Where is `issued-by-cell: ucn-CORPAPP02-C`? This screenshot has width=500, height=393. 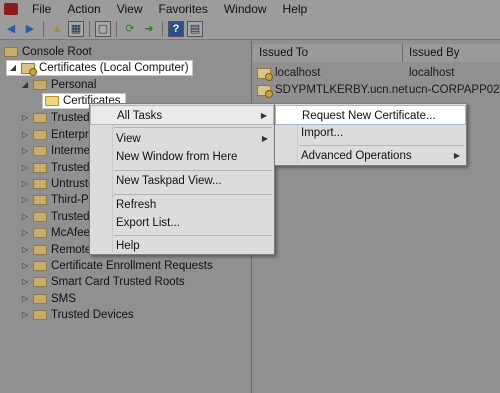 issued-by-cell: ucn-CORPAPP02-C is located at coordinates (454, 90).